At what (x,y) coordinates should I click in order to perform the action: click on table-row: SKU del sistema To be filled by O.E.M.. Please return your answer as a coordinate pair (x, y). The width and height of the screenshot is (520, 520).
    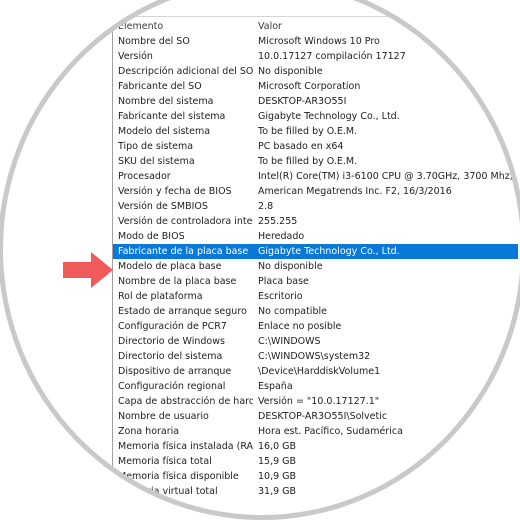
    Looking at the image, I should click on (316, 161).